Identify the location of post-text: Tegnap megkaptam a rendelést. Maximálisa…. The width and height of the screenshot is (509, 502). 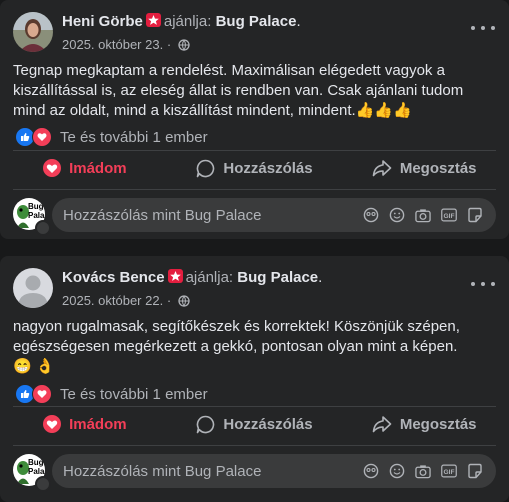
(252, 91).